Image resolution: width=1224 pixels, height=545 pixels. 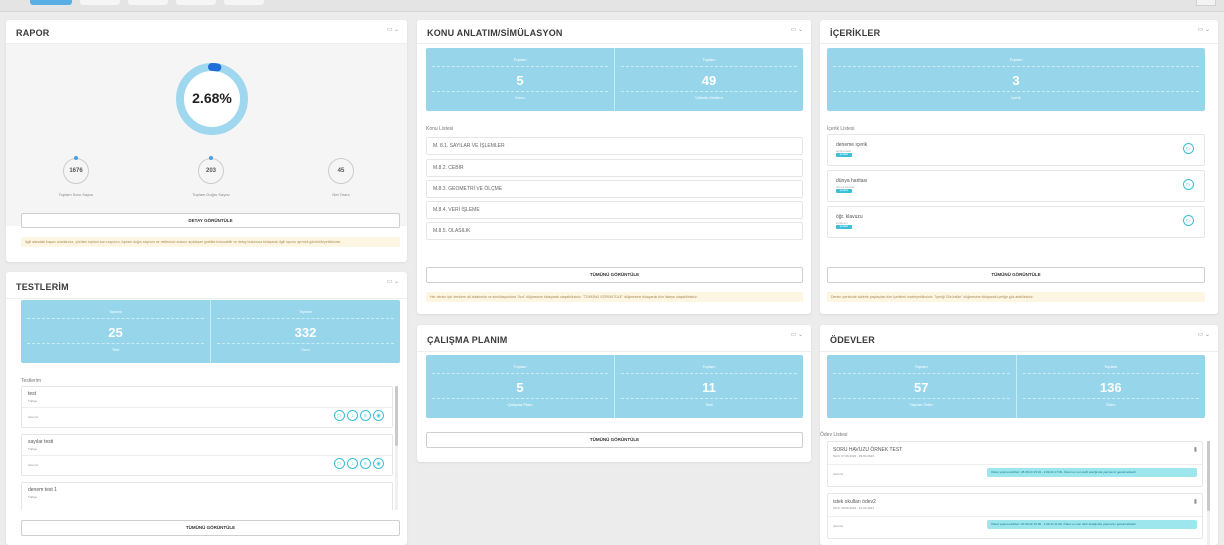 I want to click on topic-item: M.8.2. CEBİR, so click(x=614, y=168).